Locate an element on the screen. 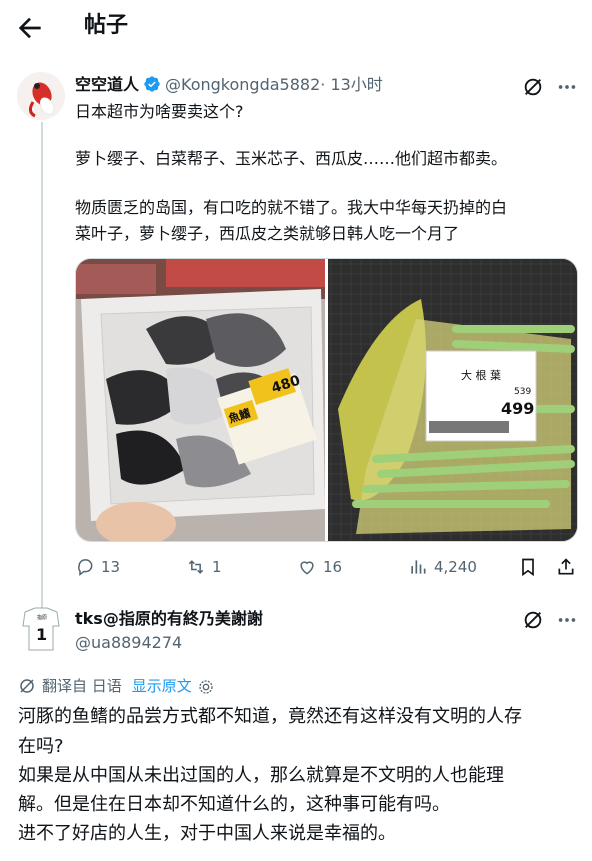  translation-row: 翻译自 日语 显示原文 is located at coordinates (116, 686).